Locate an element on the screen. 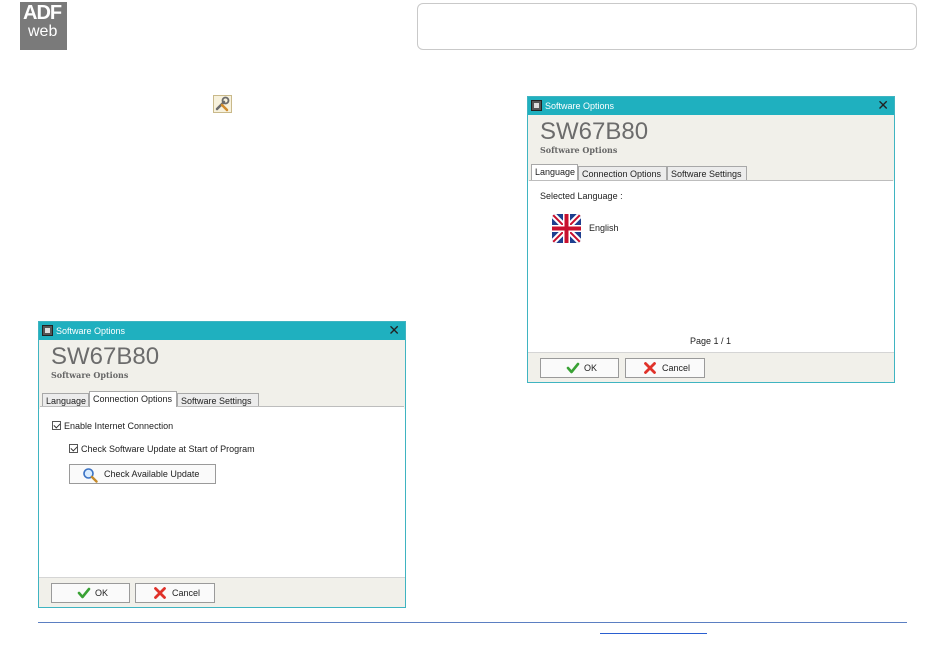  language-name: English is located at coordinates (604, 228).